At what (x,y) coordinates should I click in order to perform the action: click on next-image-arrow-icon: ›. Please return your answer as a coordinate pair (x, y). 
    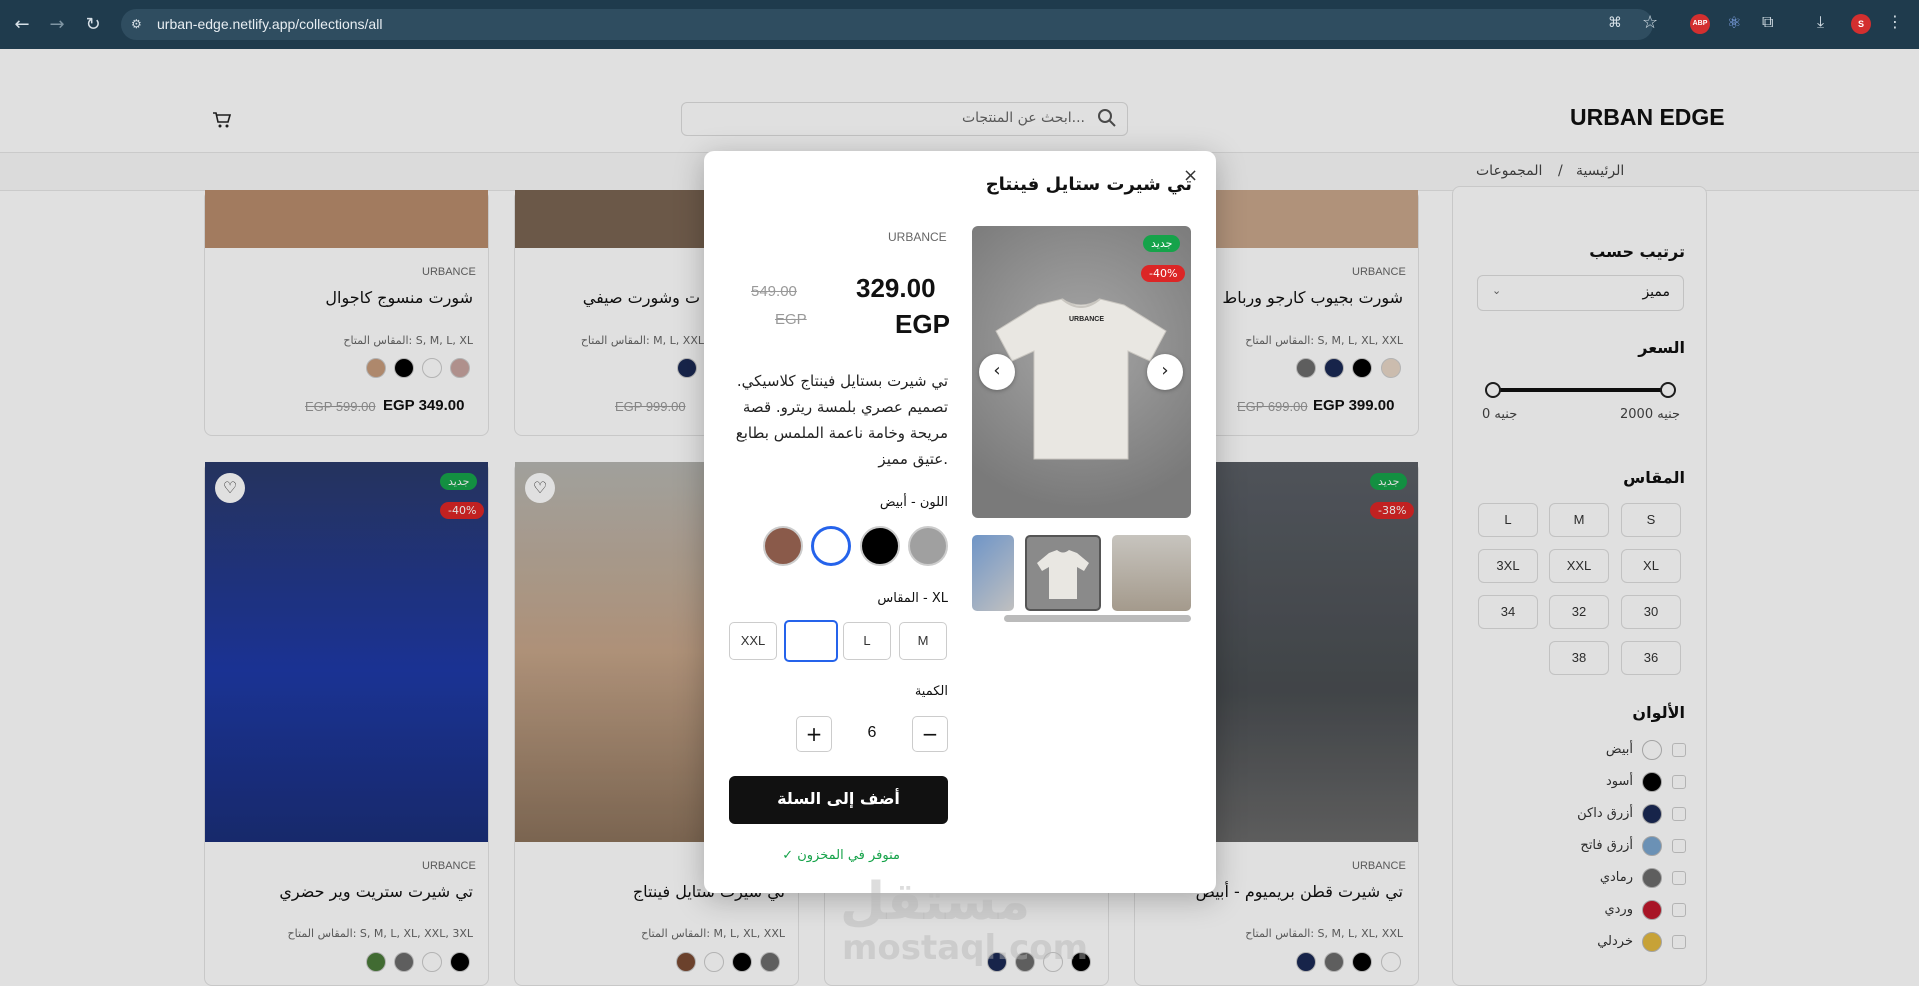
    Looking at the image, I should click on (1165, 372).